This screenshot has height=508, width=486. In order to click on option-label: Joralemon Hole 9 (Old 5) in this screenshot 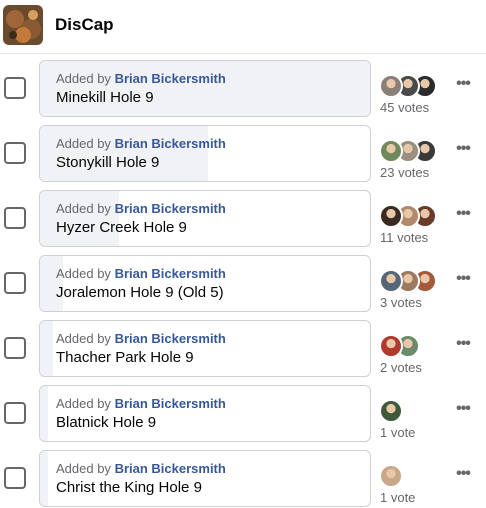, I will do `click(140, 292)`.